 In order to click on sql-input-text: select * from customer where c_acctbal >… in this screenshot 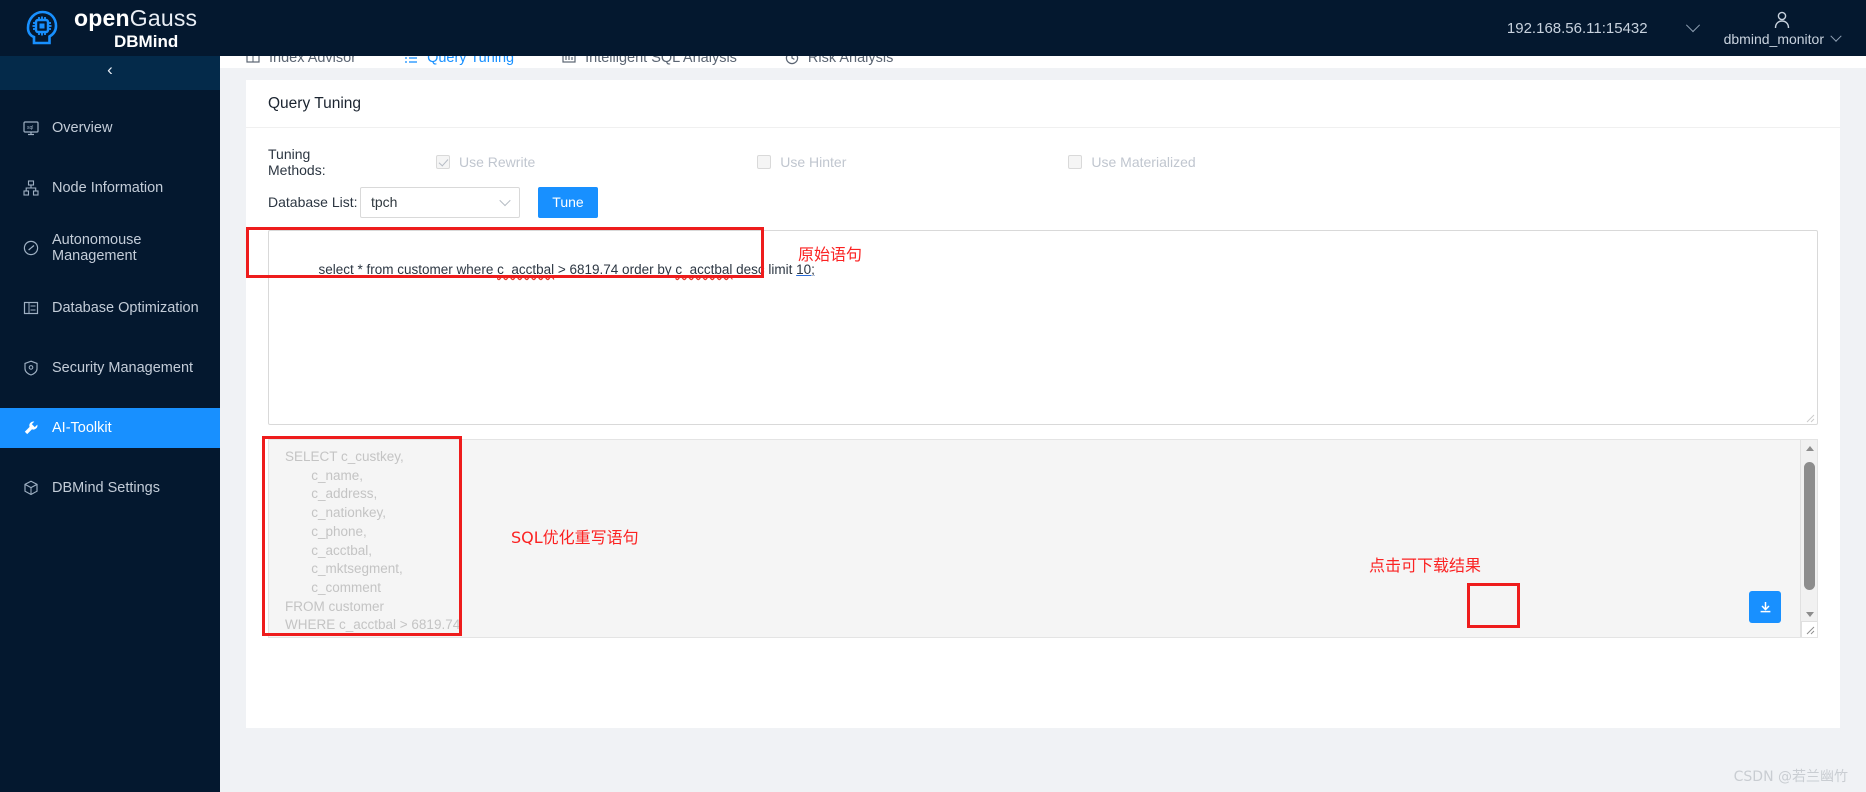, I will do `click(1043, 270)`.